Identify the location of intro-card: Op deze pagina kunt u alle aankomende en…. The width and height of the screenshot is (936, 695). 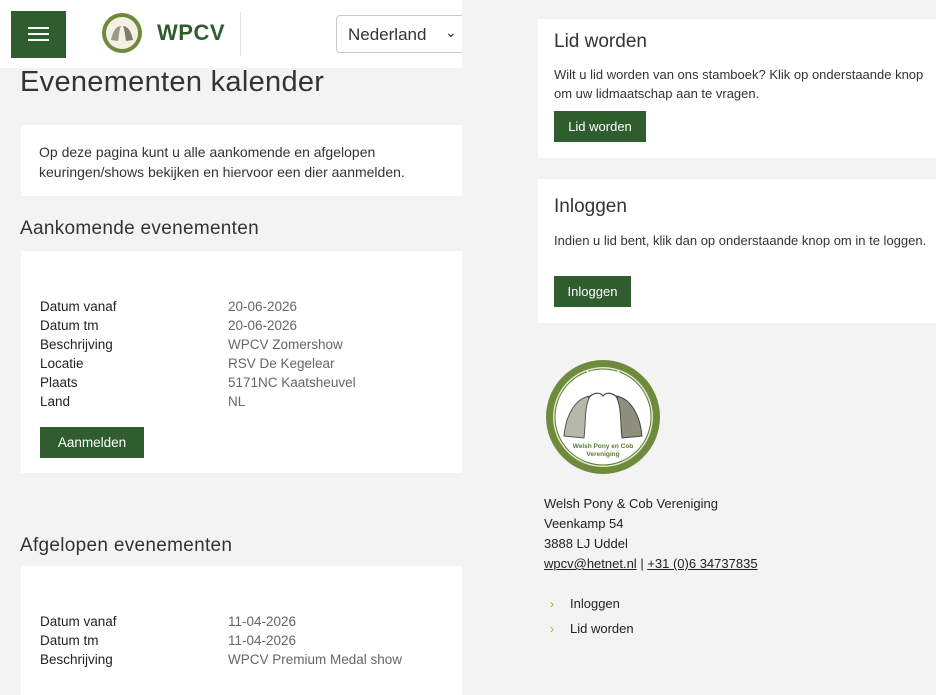
(241, 160).